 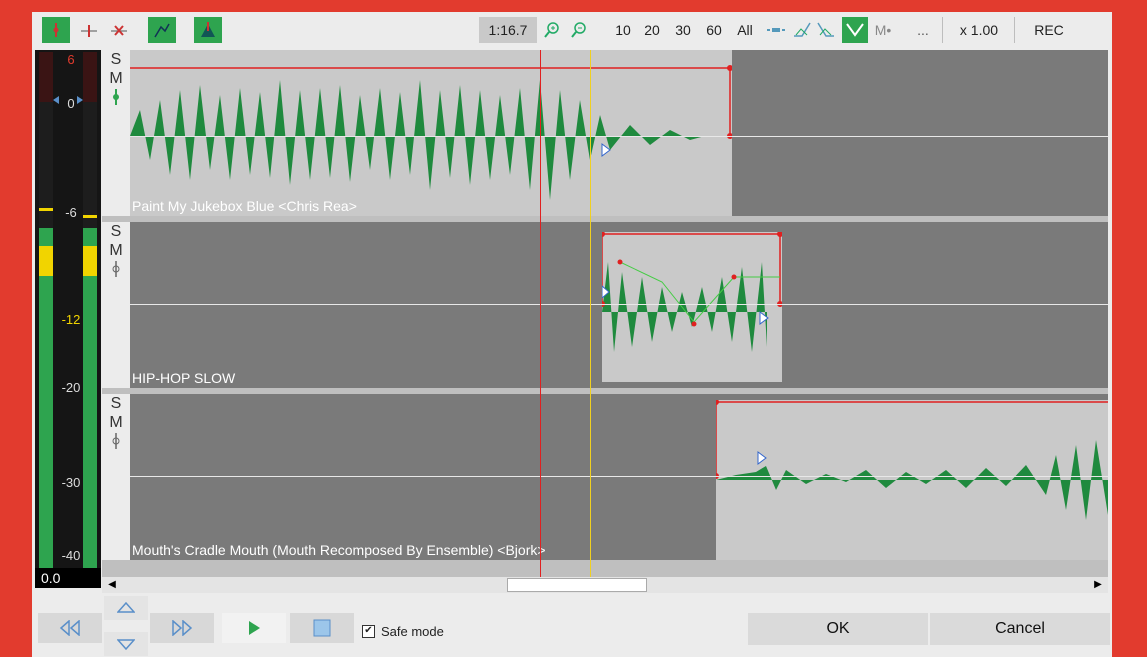 I want to click on fast-forward-button, so click(x=182, y=628).